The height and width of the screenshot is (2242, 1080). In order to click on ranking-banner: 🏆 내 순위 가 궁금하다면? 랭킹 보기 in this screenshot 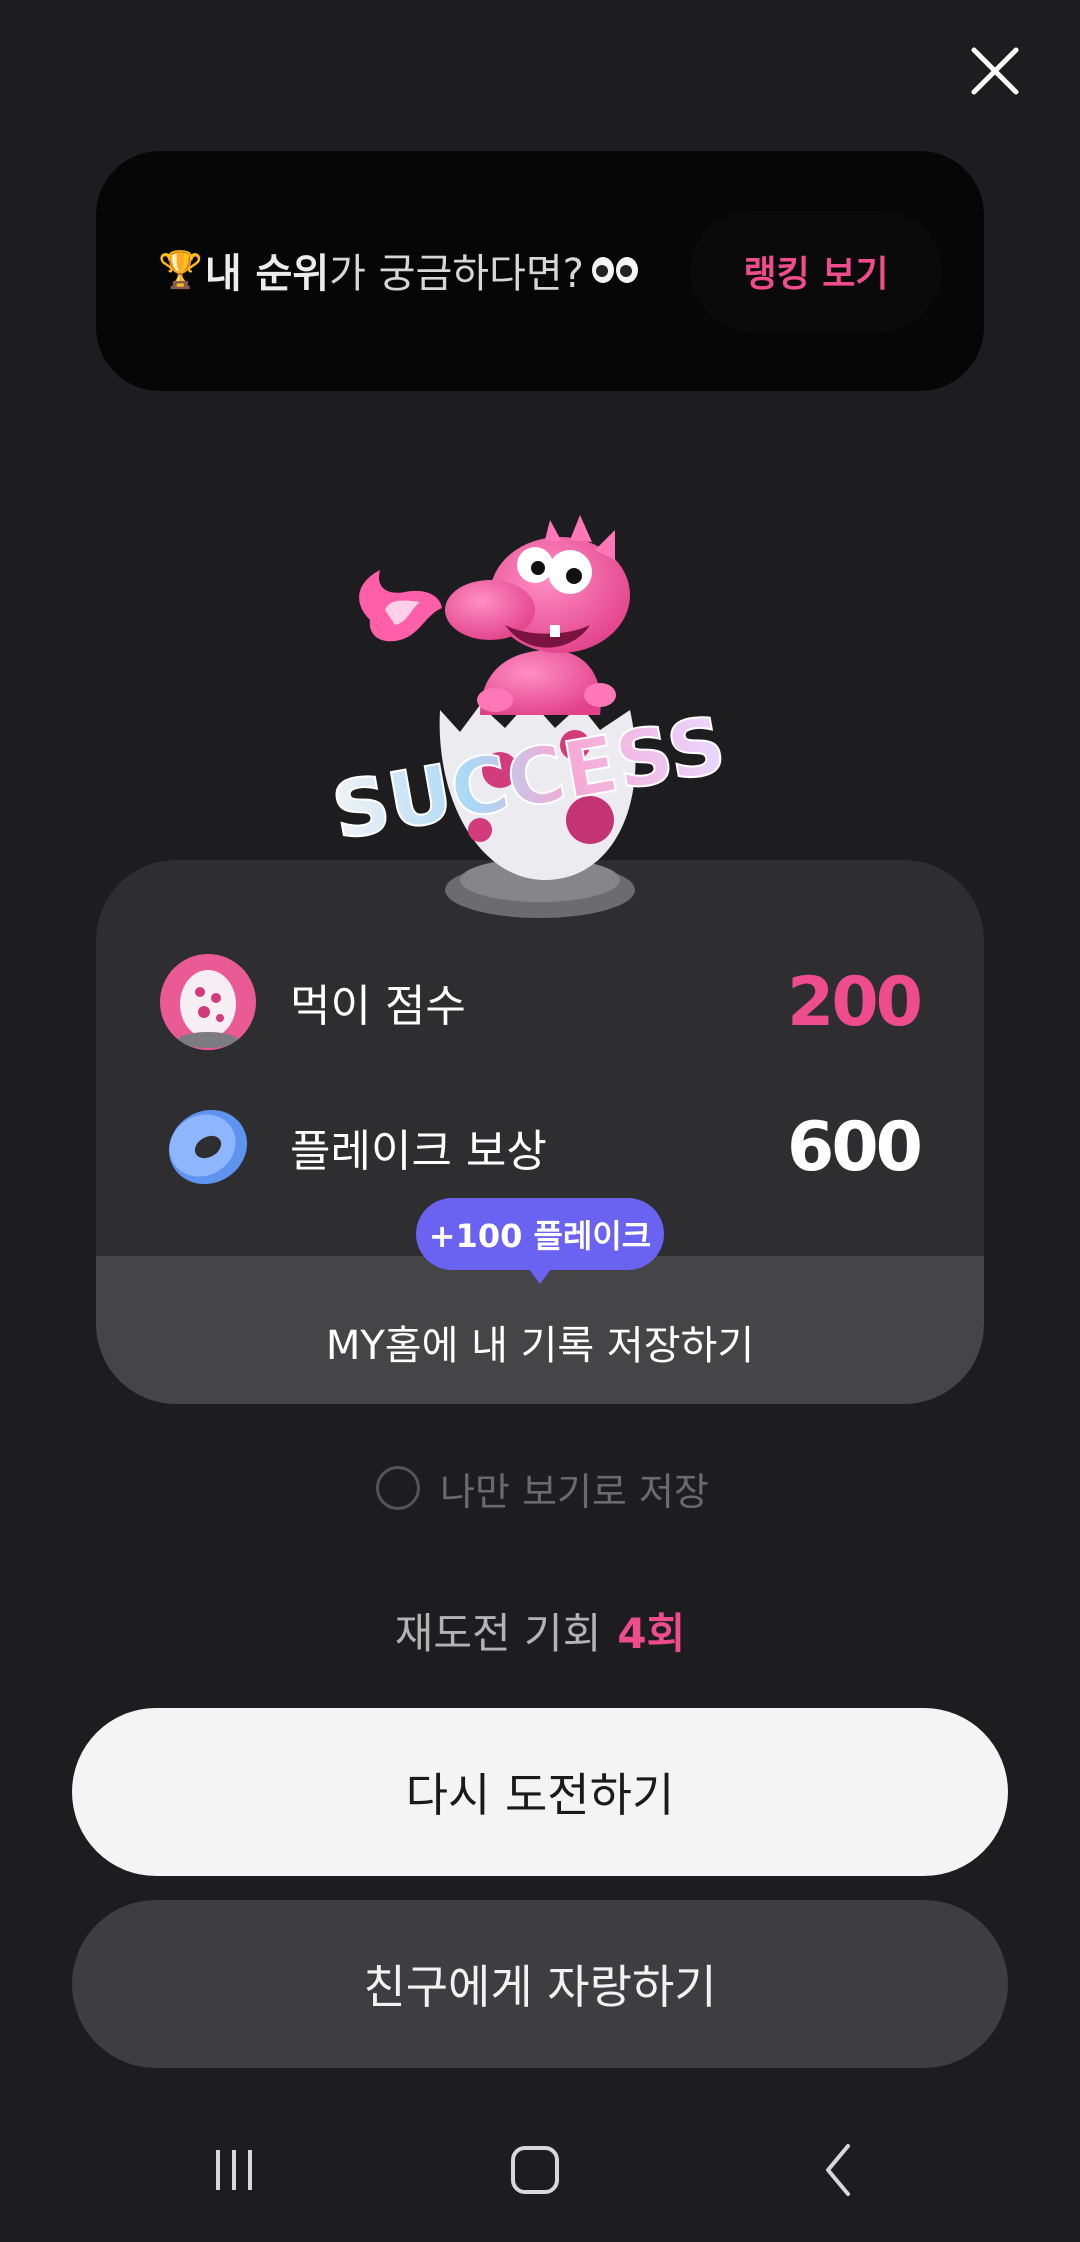, I will do `click(540, 271)`.